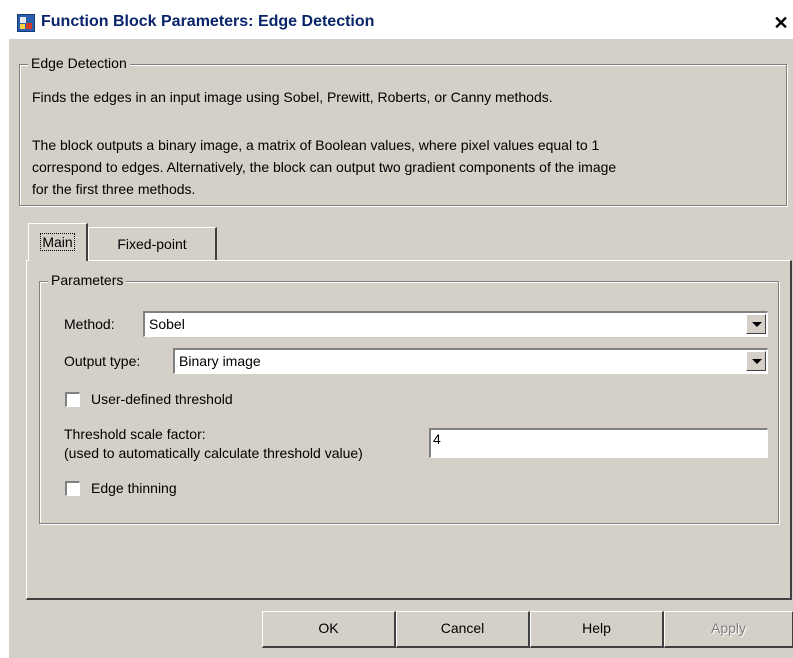 This screenshot has width=793, height=658. Describe the element at coordinates (463, 629) in the screenshot. I see `cancel-button: Cancel` at that location.